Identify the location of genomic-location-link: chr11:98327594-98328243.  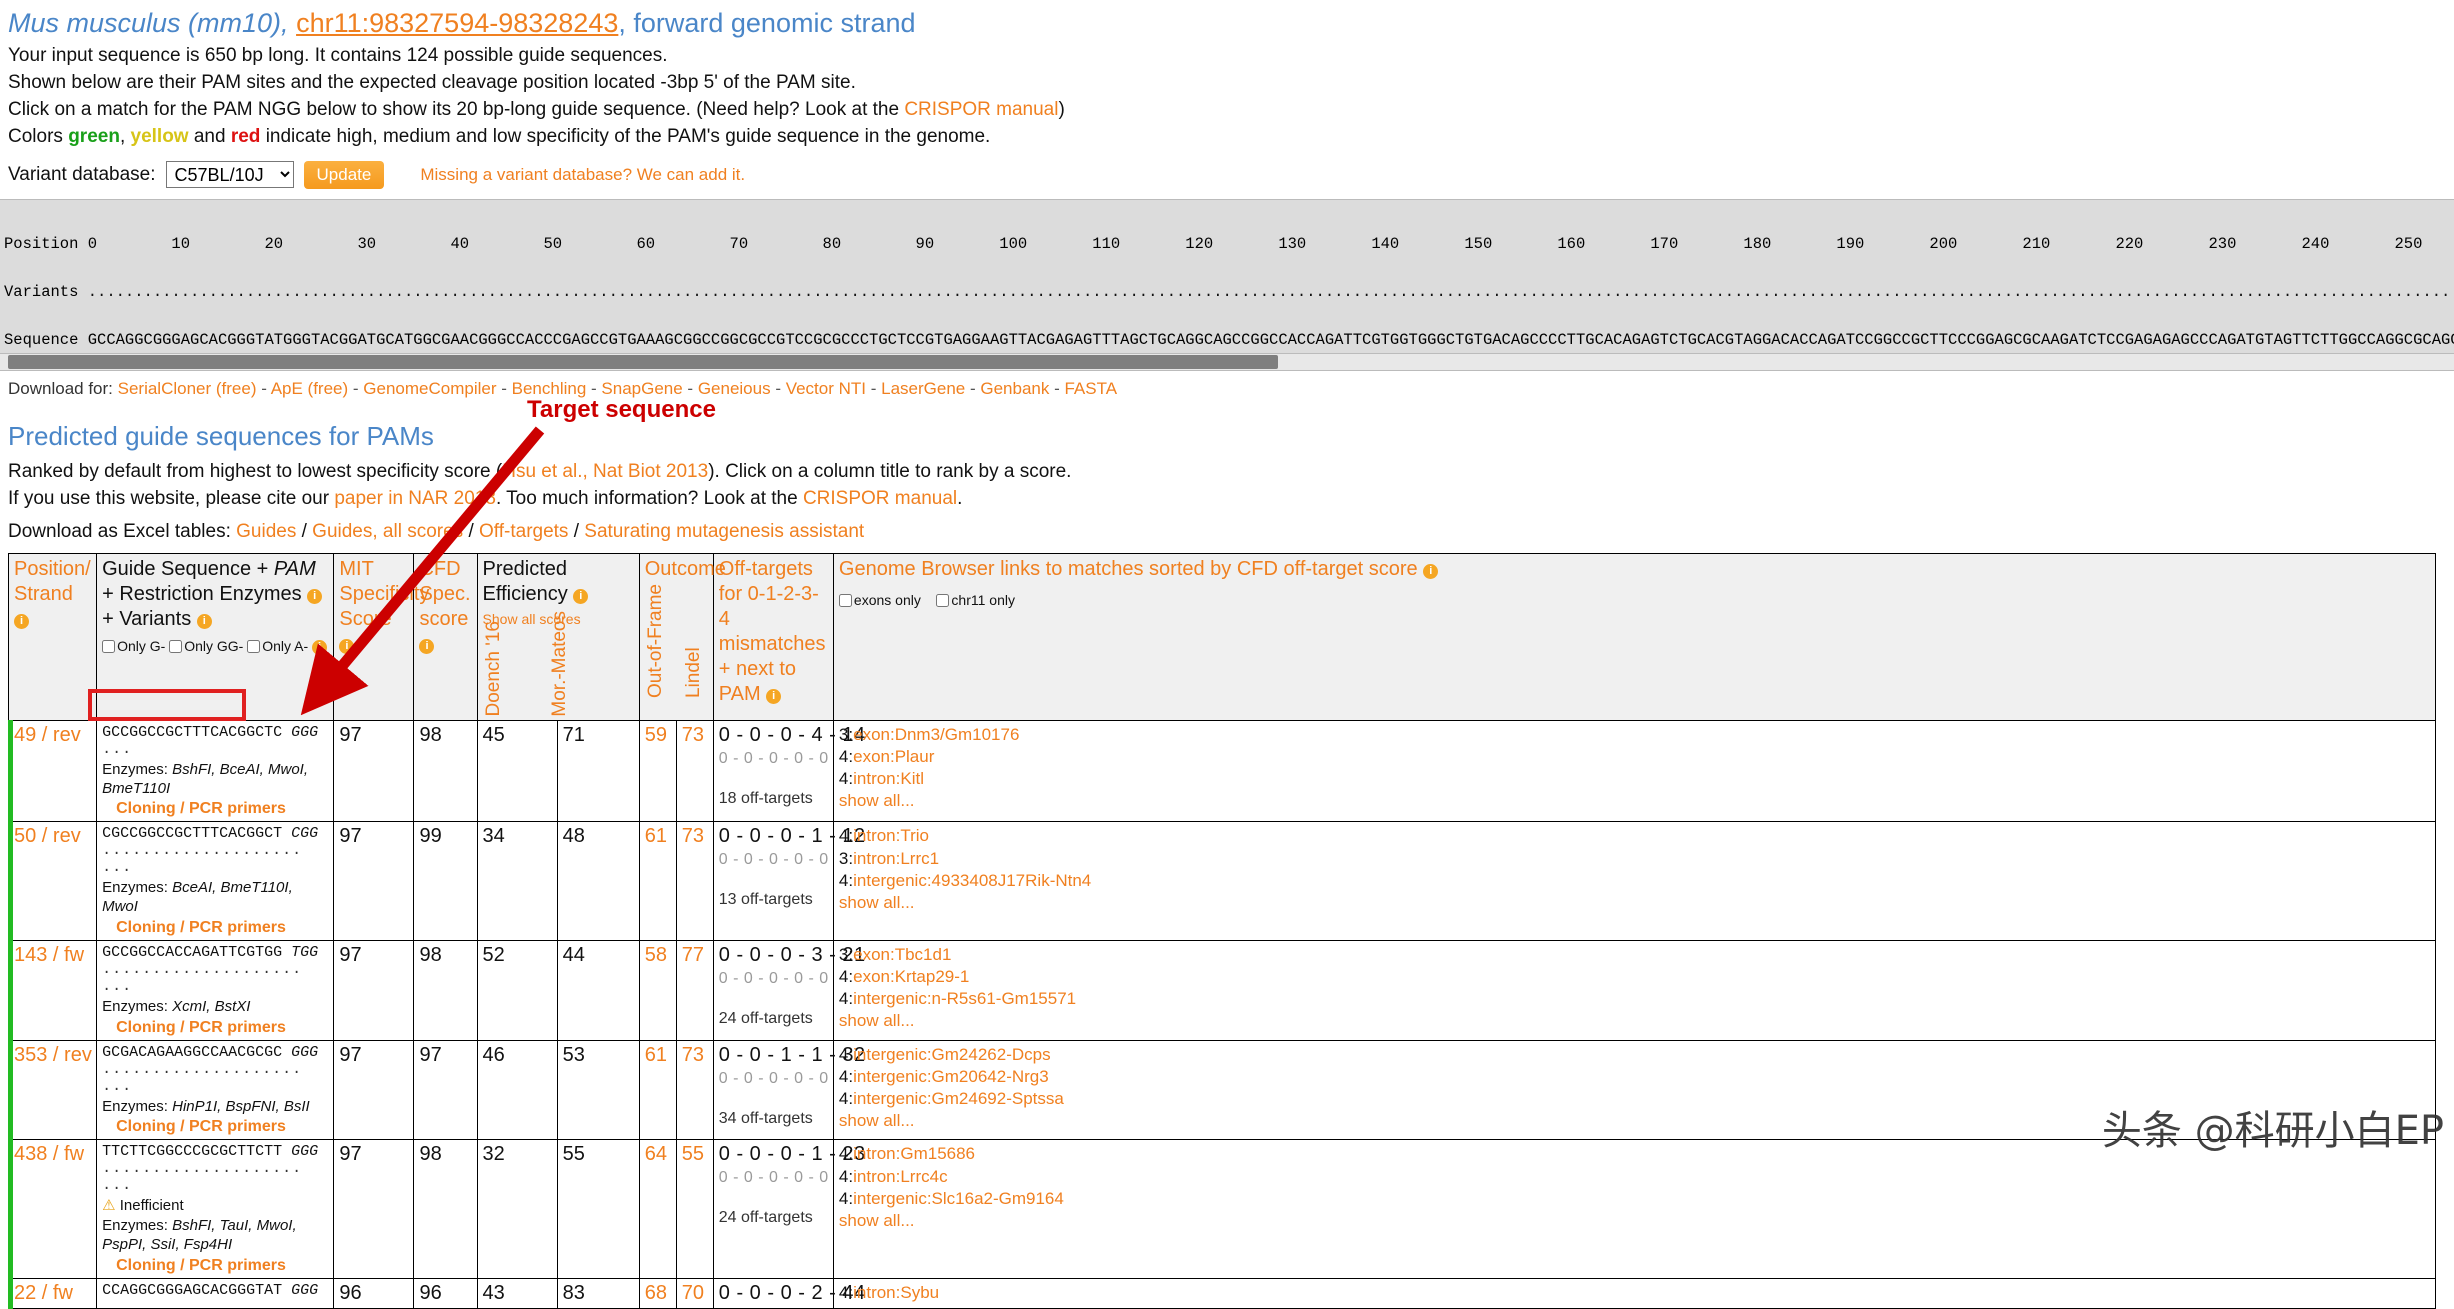
(457, 23).